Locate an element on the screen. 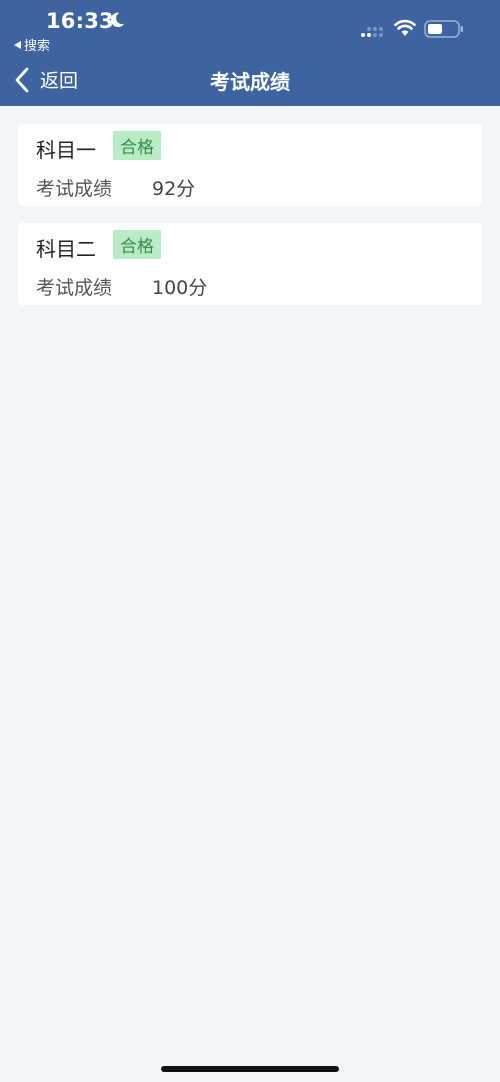  subject-name: 科目二 is located at coordinates (66, 249).